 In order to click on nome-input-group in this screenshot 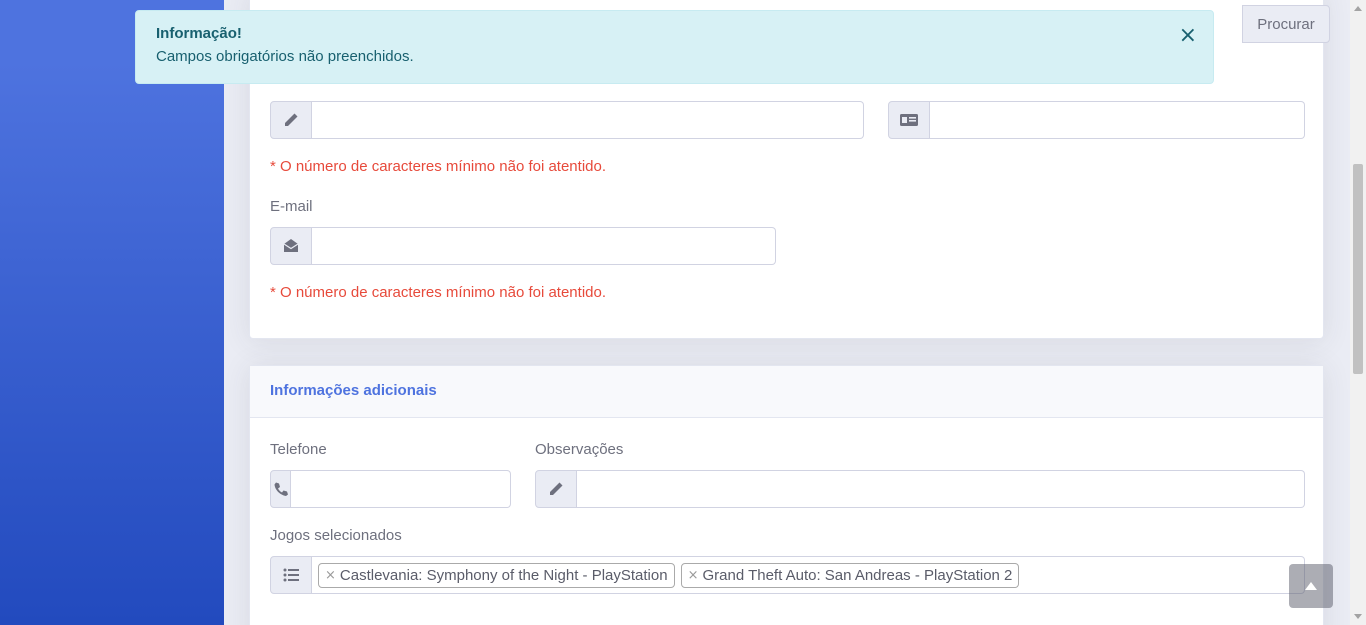, I will do `click(567, 120)`.